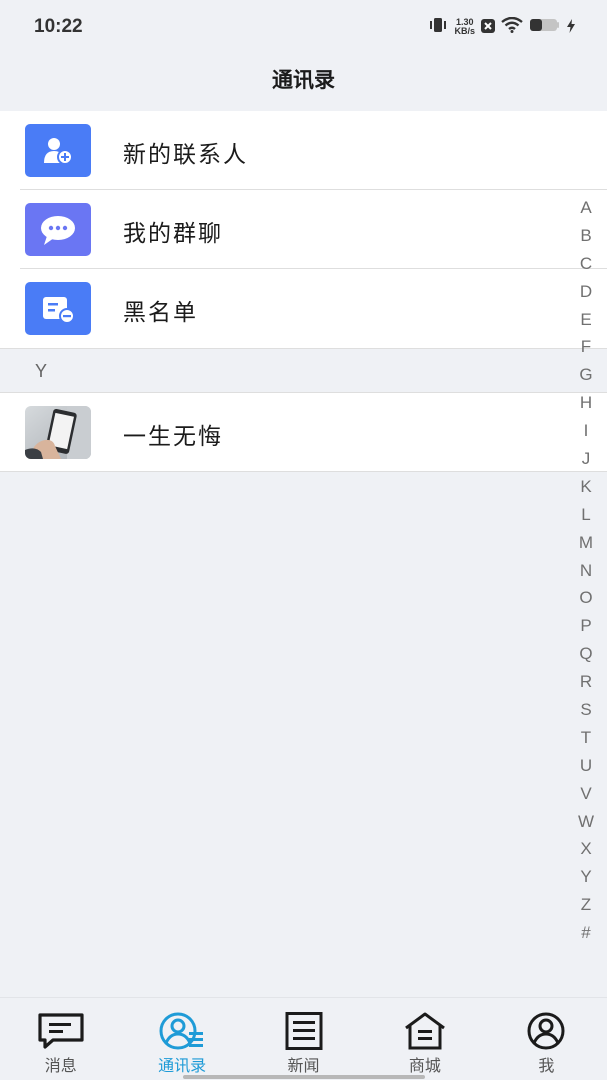  I want to click on page-title: 通讯录, so click(303, 80).